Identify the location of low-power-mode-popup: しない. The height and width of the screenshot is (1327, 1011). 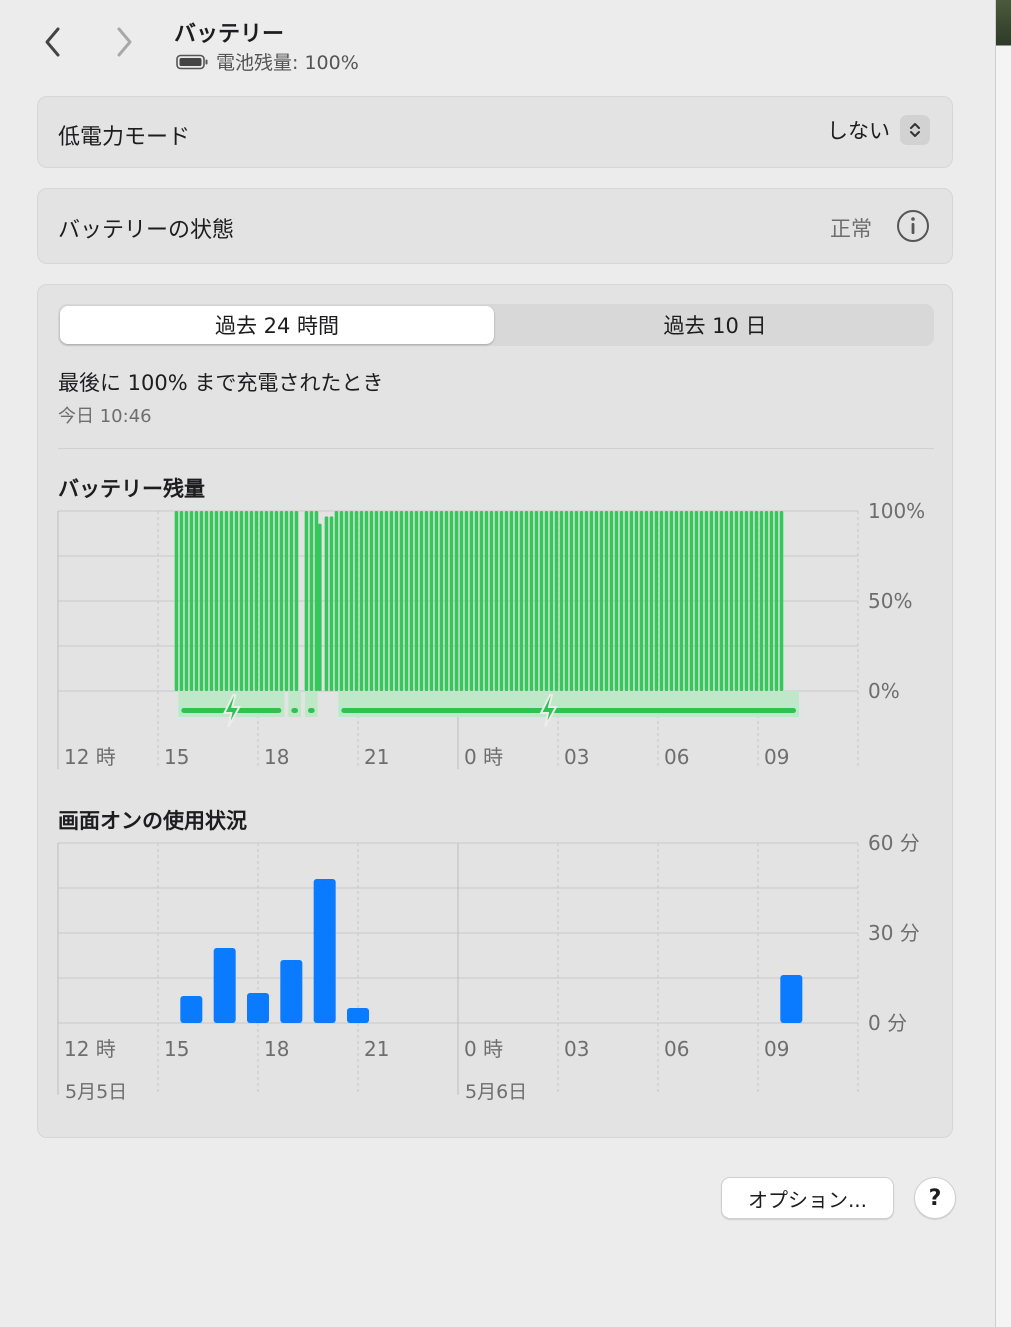
(878, 130).